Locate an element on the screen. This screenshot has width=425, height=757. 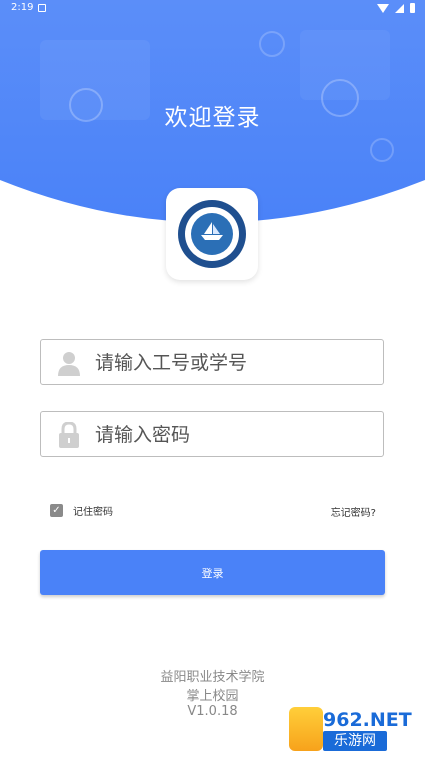
password-input is located at coordinates (235, 435).